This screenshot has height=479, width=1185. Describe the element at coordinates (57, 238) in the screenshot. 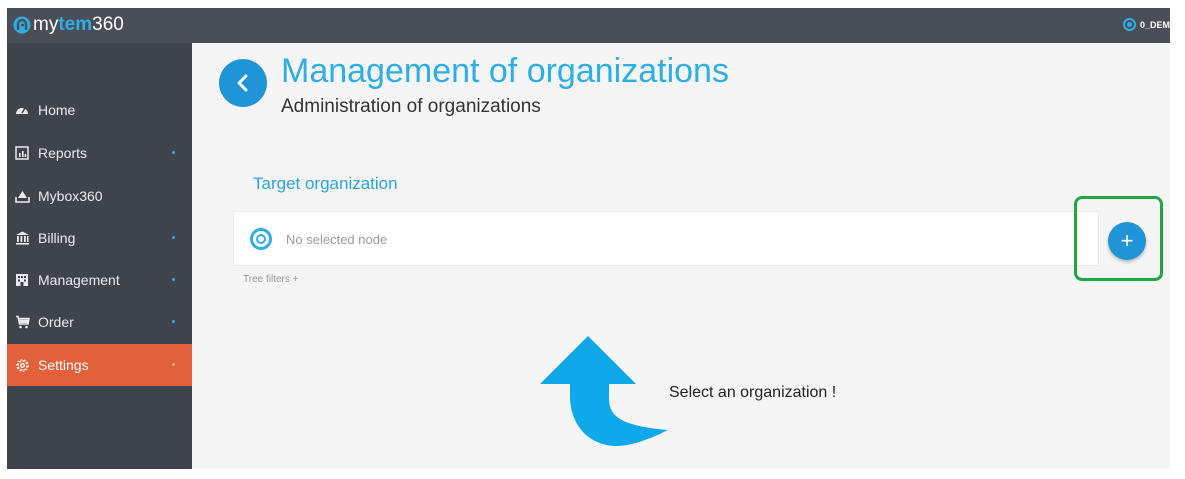

I see `sidebar-item-label: Billing` at that location.